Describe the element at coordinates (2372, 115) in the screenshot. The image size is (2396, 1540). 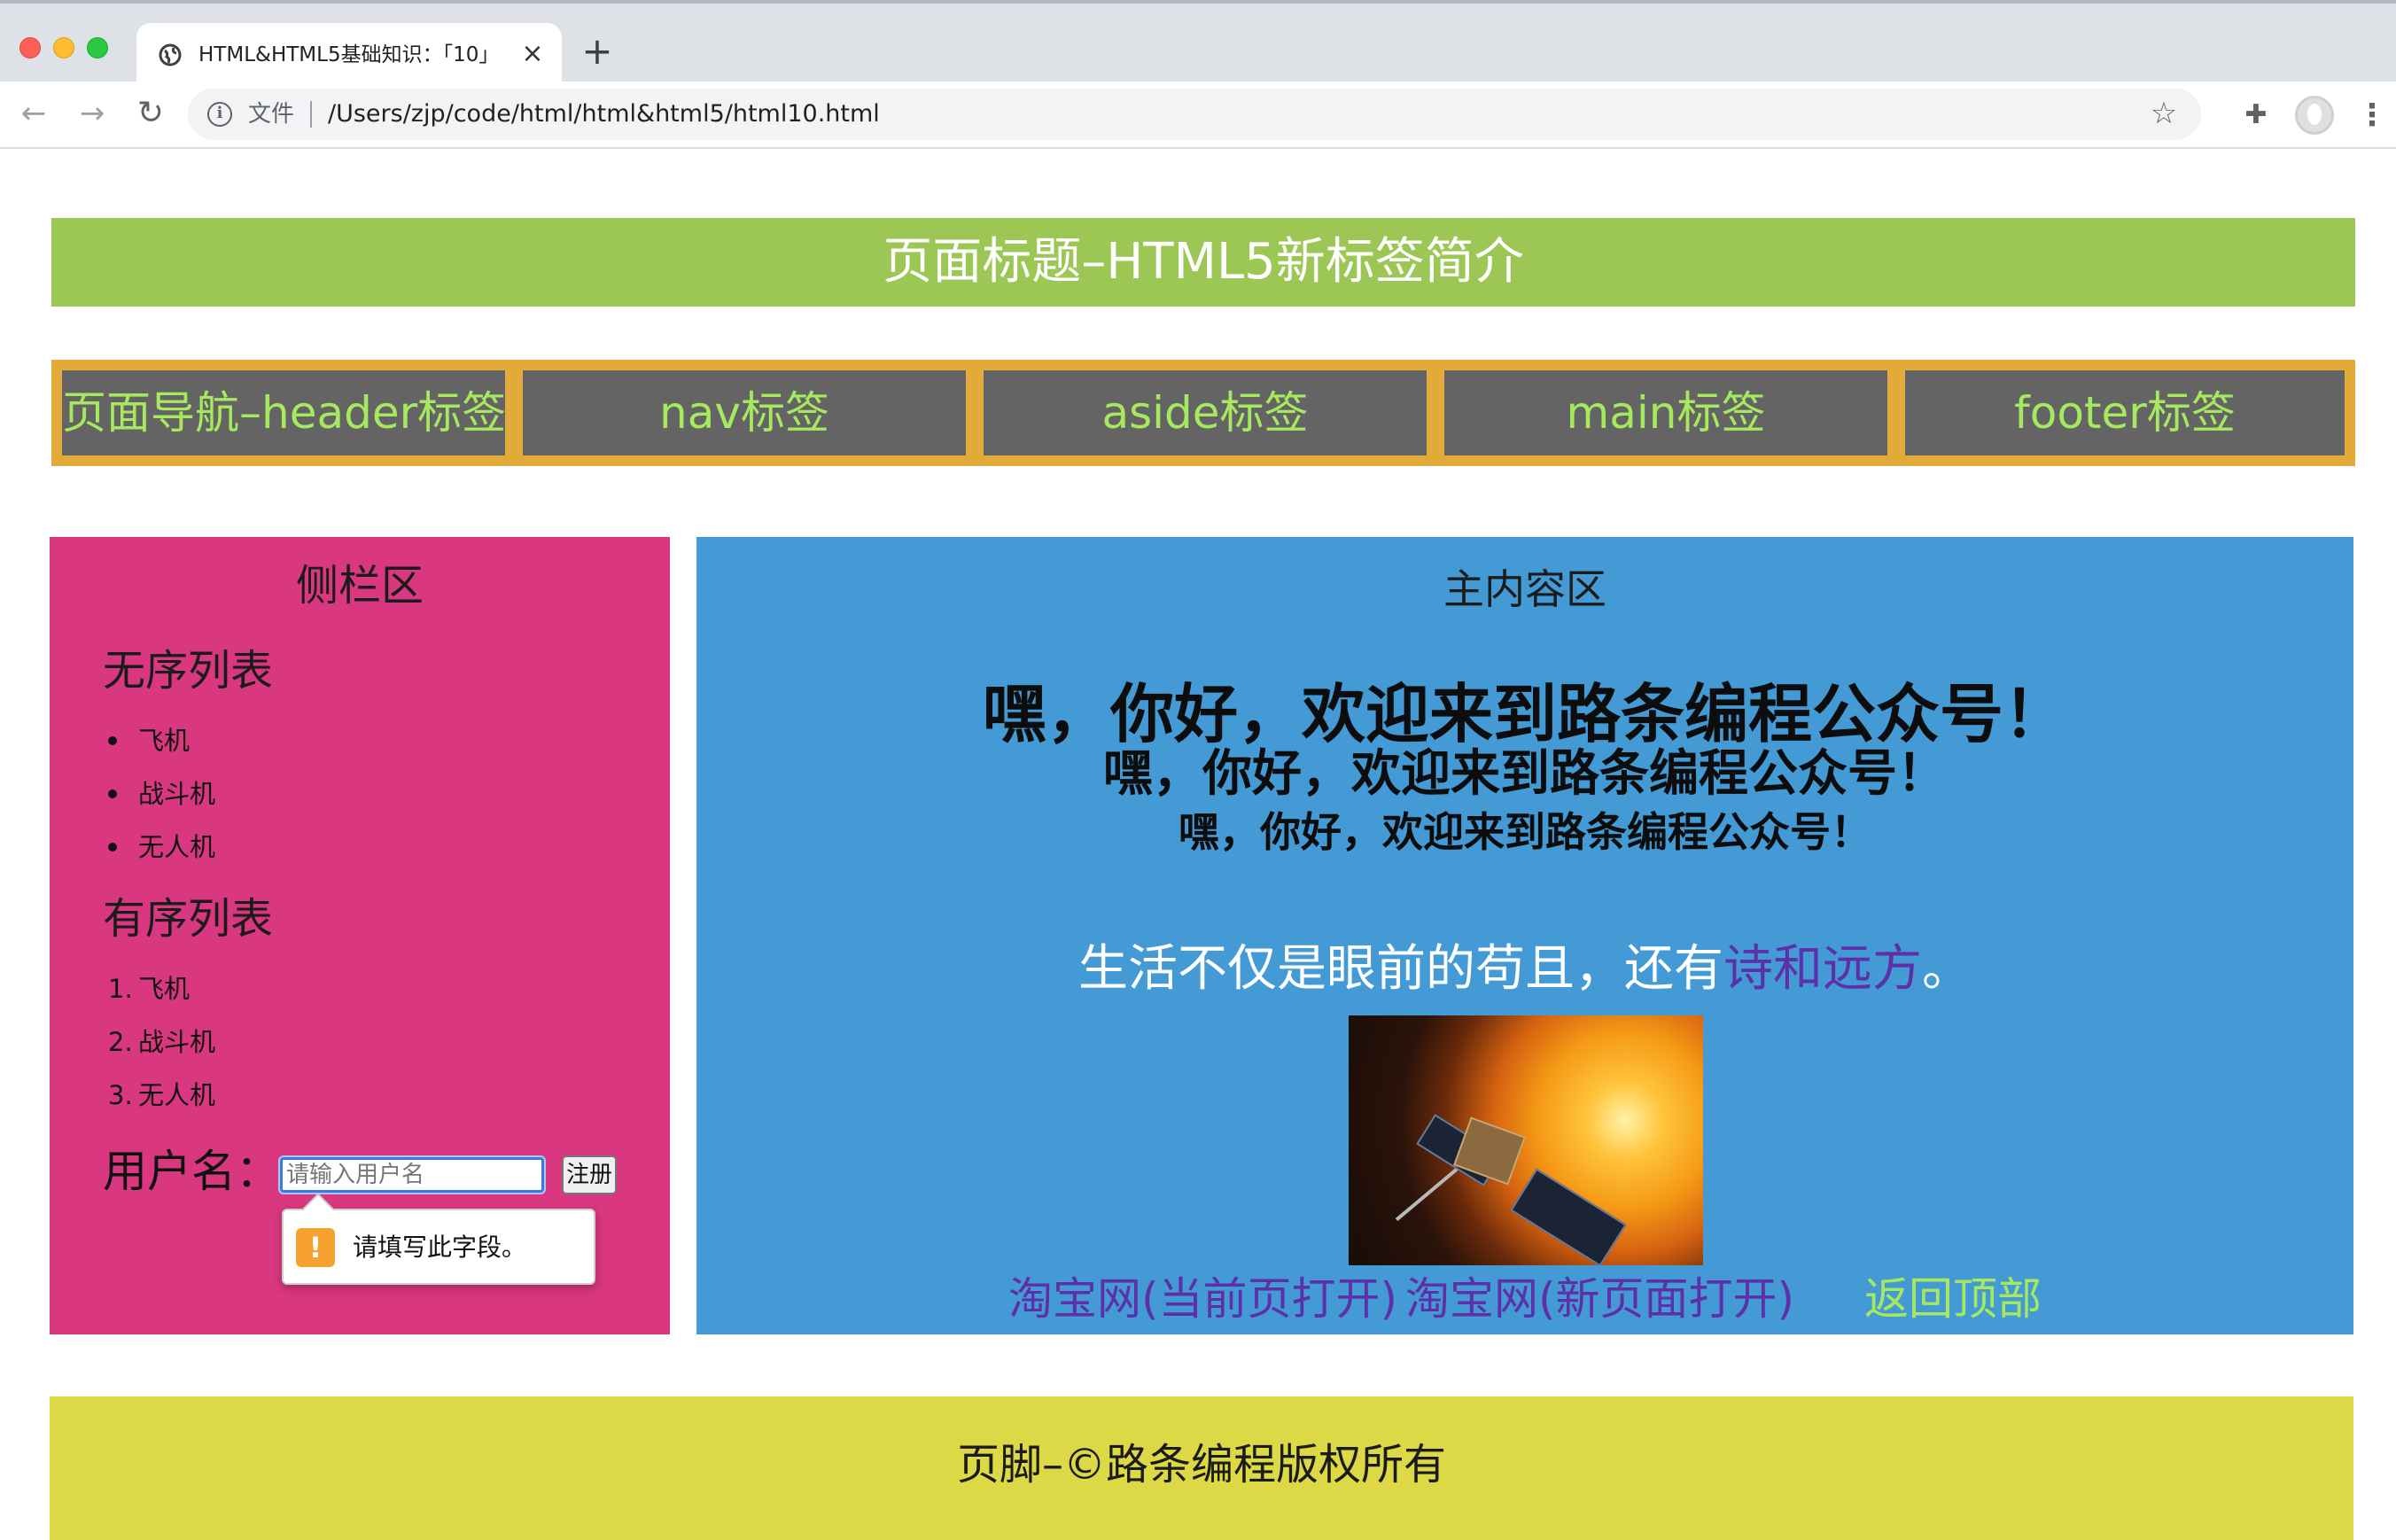
I see `kebab-menu-icon: ⋮` at that location.